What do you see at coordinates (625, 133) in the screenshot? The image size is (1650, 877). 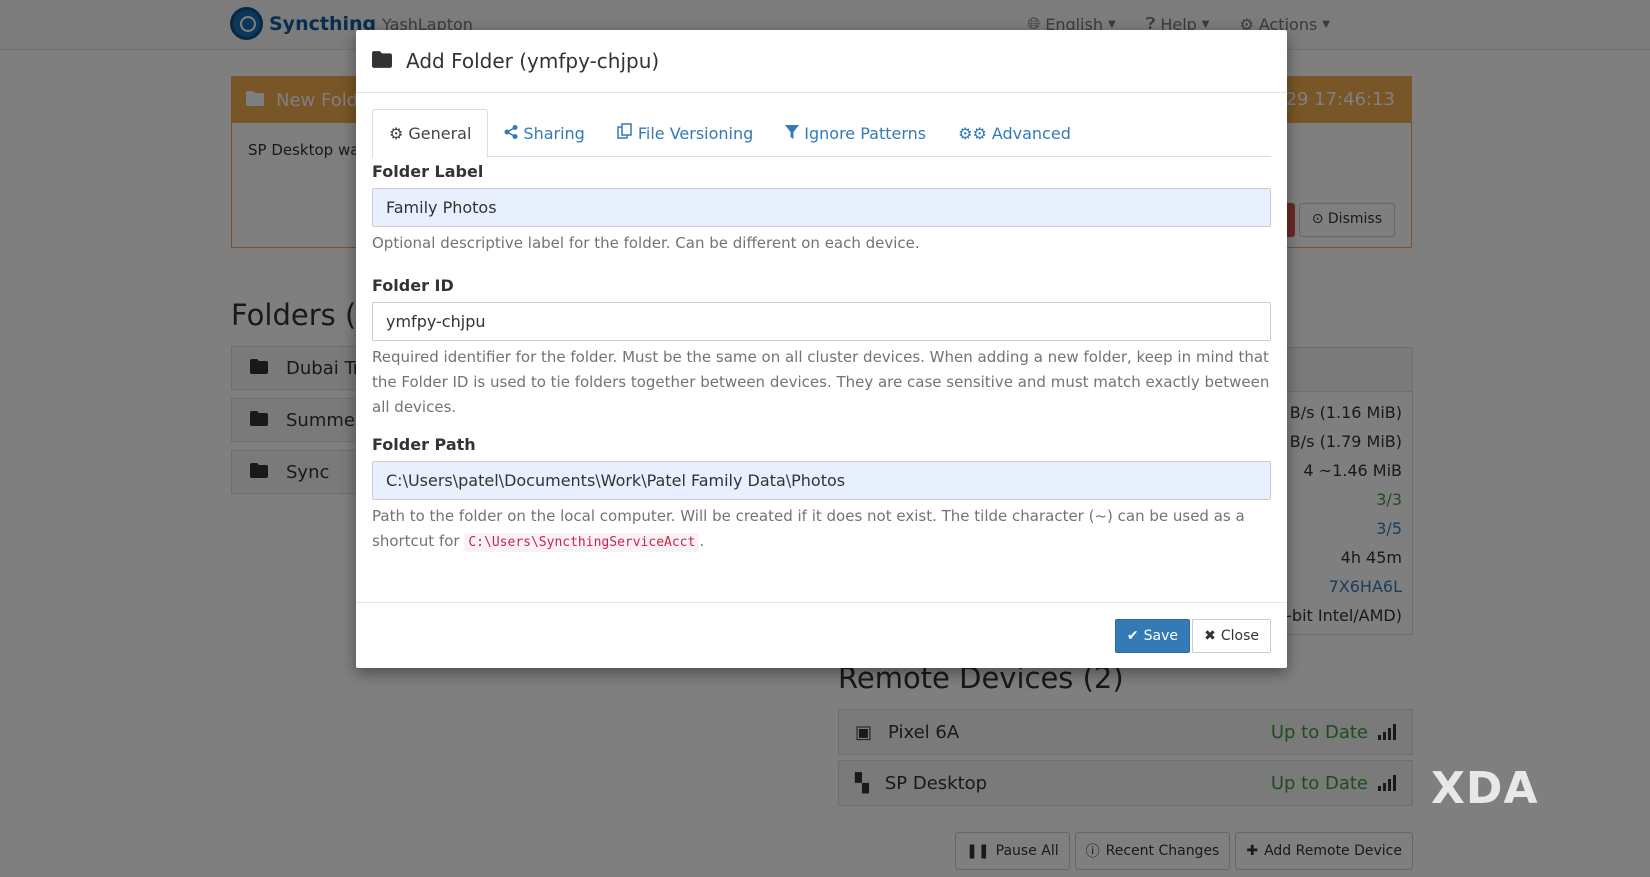 I see `copy-icon` at bounding box center [625, 133].